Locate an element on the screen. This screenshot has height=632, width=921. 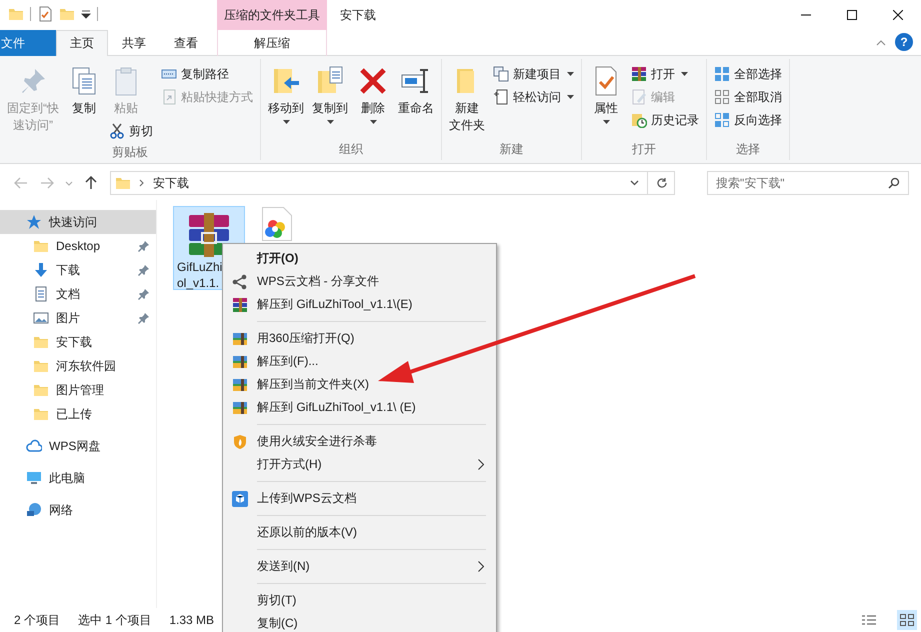
nav-item: Desktop is located at coordinates (78, 246).